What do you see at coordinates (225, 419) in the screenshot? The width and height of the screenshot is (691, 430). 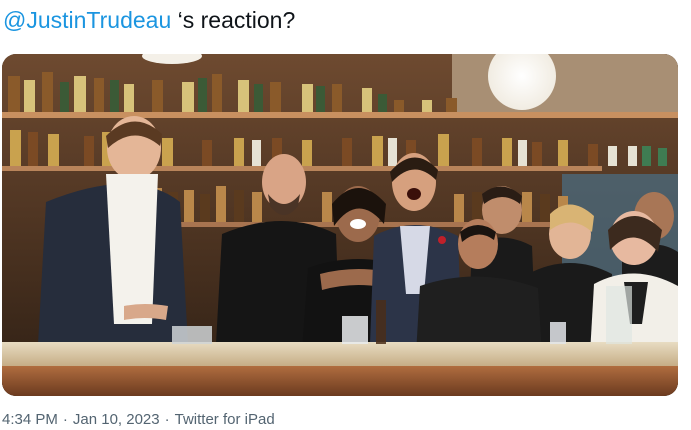 I see `tweet-source: Twitter for iPad` at bounding box center [225, 419].